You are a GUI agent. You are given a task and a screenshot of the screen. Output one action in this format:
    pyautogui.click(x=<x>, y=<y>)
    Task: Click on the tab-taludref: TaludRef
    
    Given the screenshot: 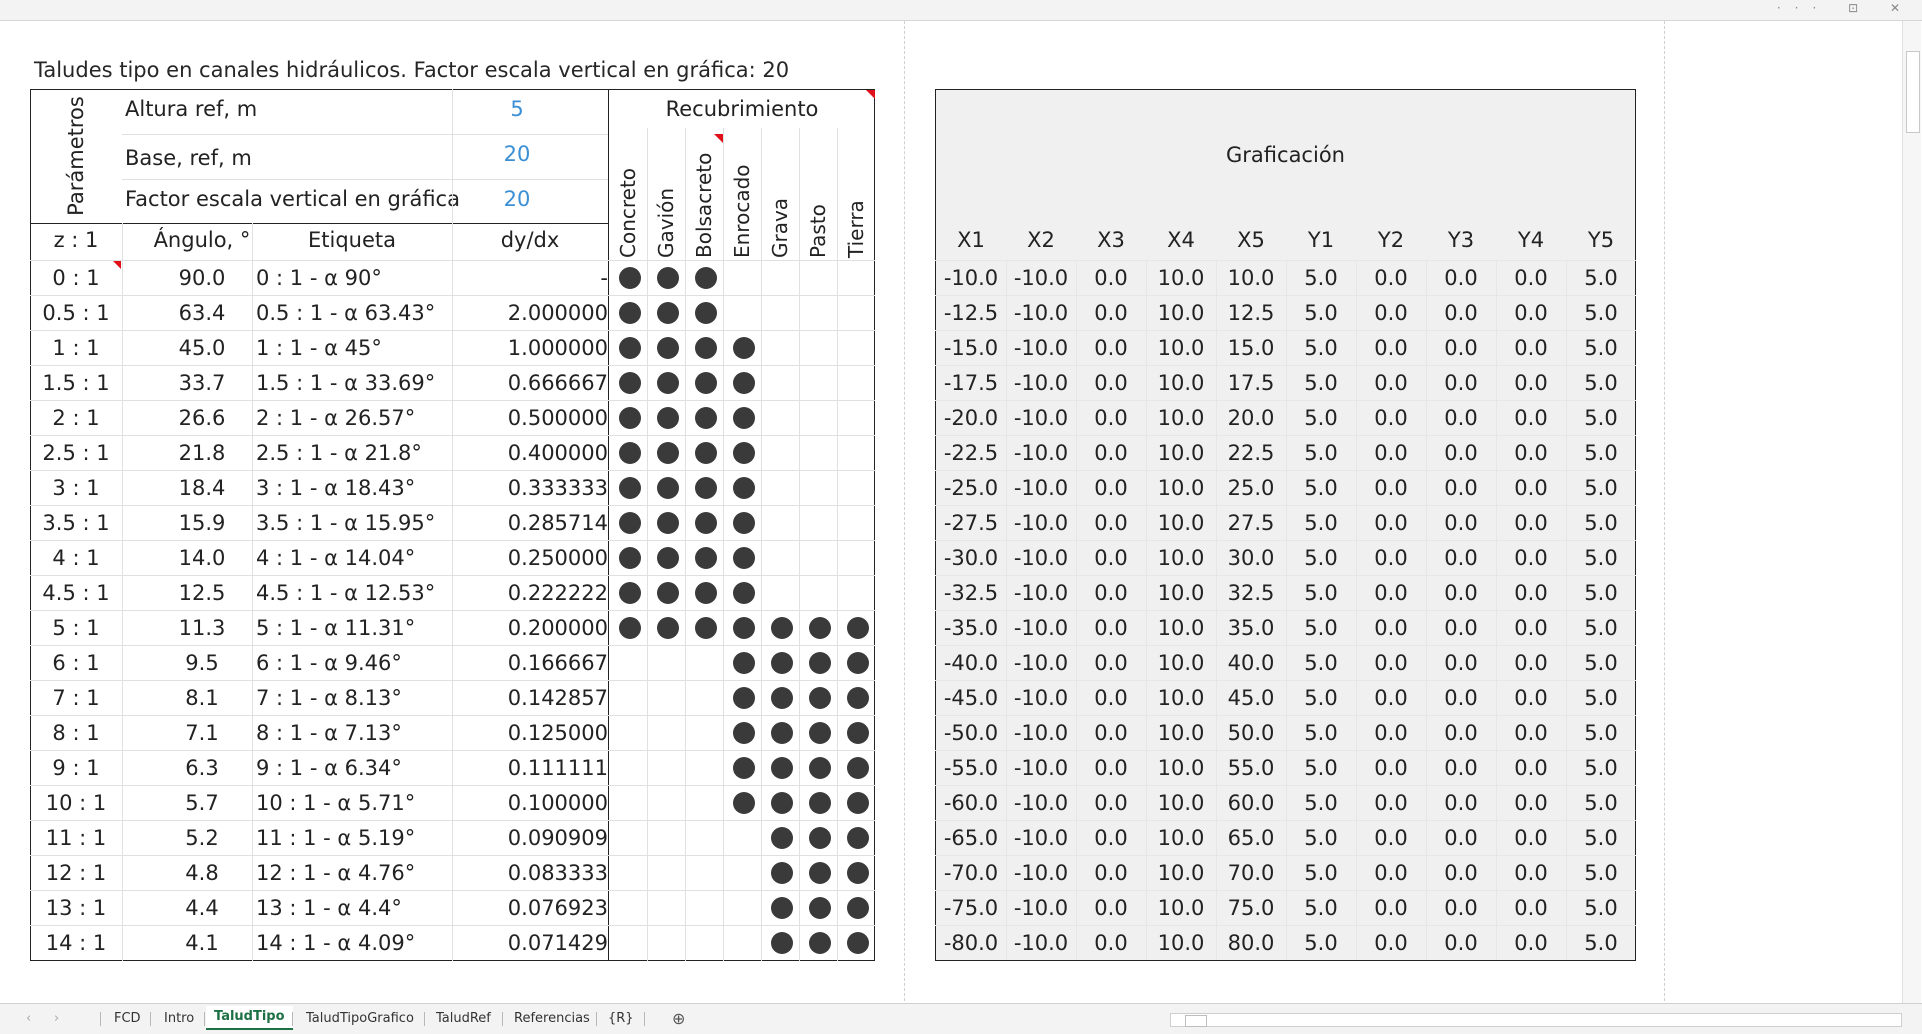 What is the action you would take?
    pyautogui.click(x=463, y=1019)
    